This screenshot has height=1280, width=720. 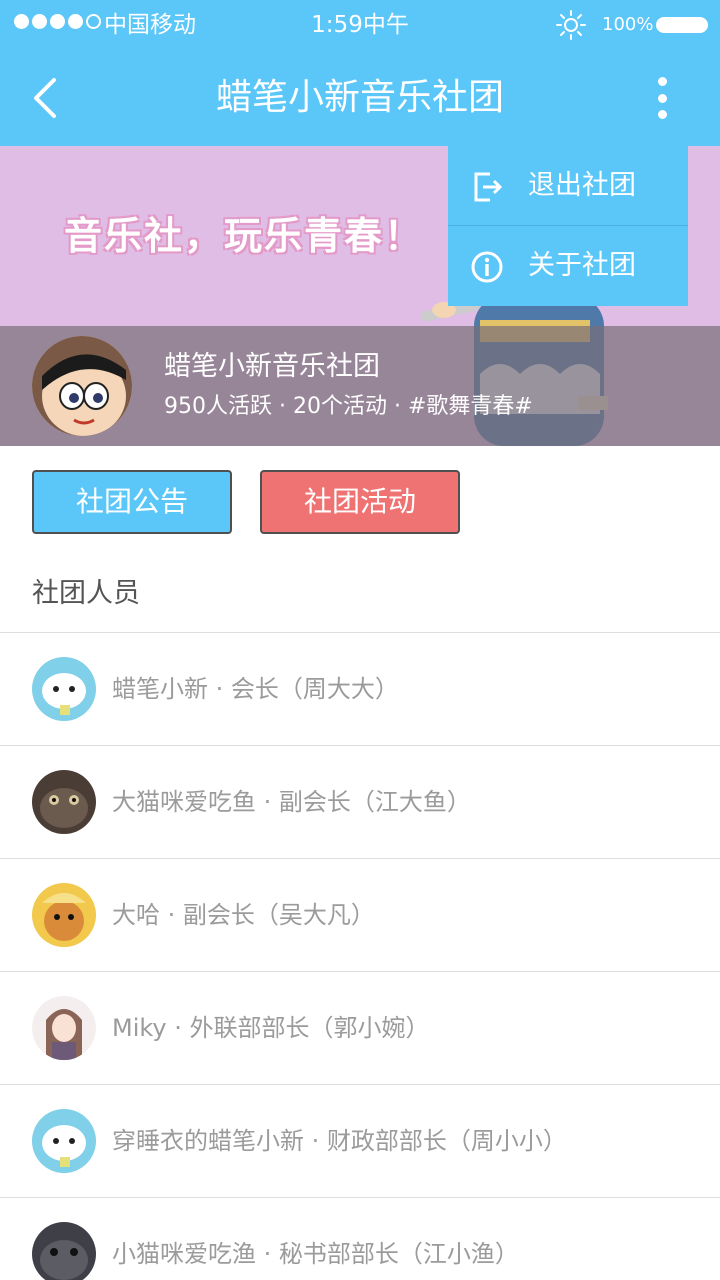 I want to click on member-row: 穿睡衣的蜡笔小新 · 财政部部长（周小小）, so click(x=360, y=1141).